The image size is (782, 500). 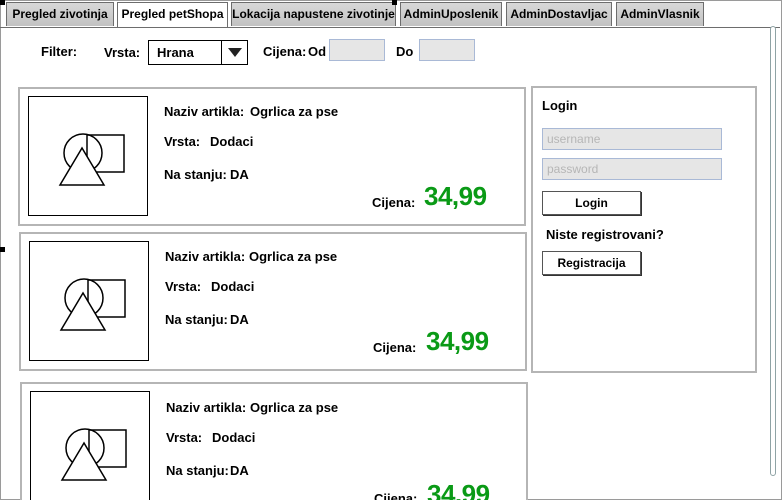 I want to click on scrollbar-thumb, so click(x=773, y=251).